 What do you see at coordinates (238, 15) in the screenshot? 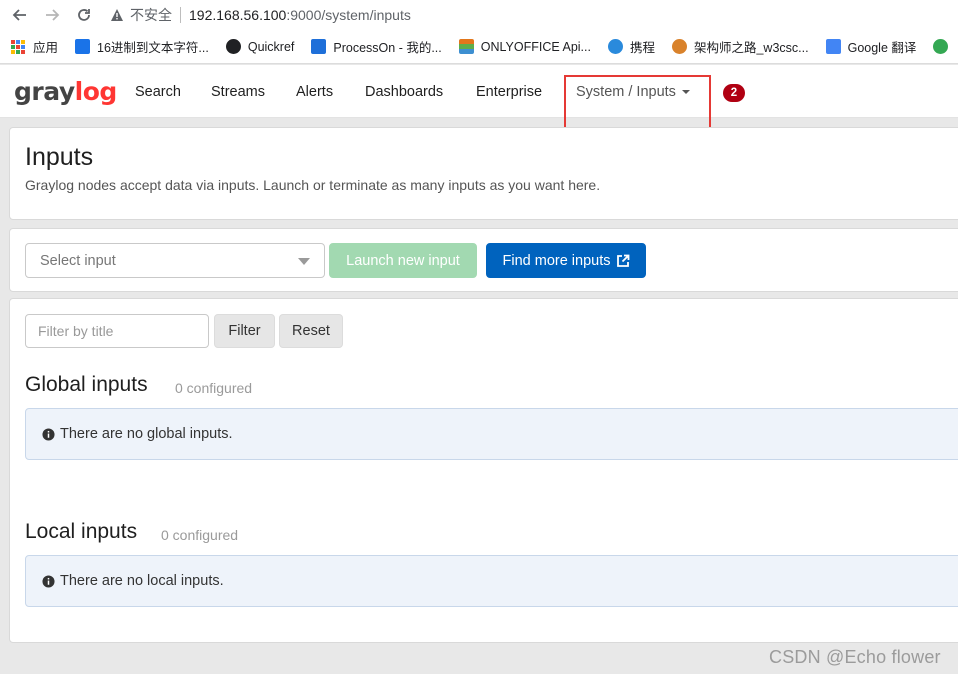
I see `url-host: 192.168.56.100` at bounding box center [238, 15].